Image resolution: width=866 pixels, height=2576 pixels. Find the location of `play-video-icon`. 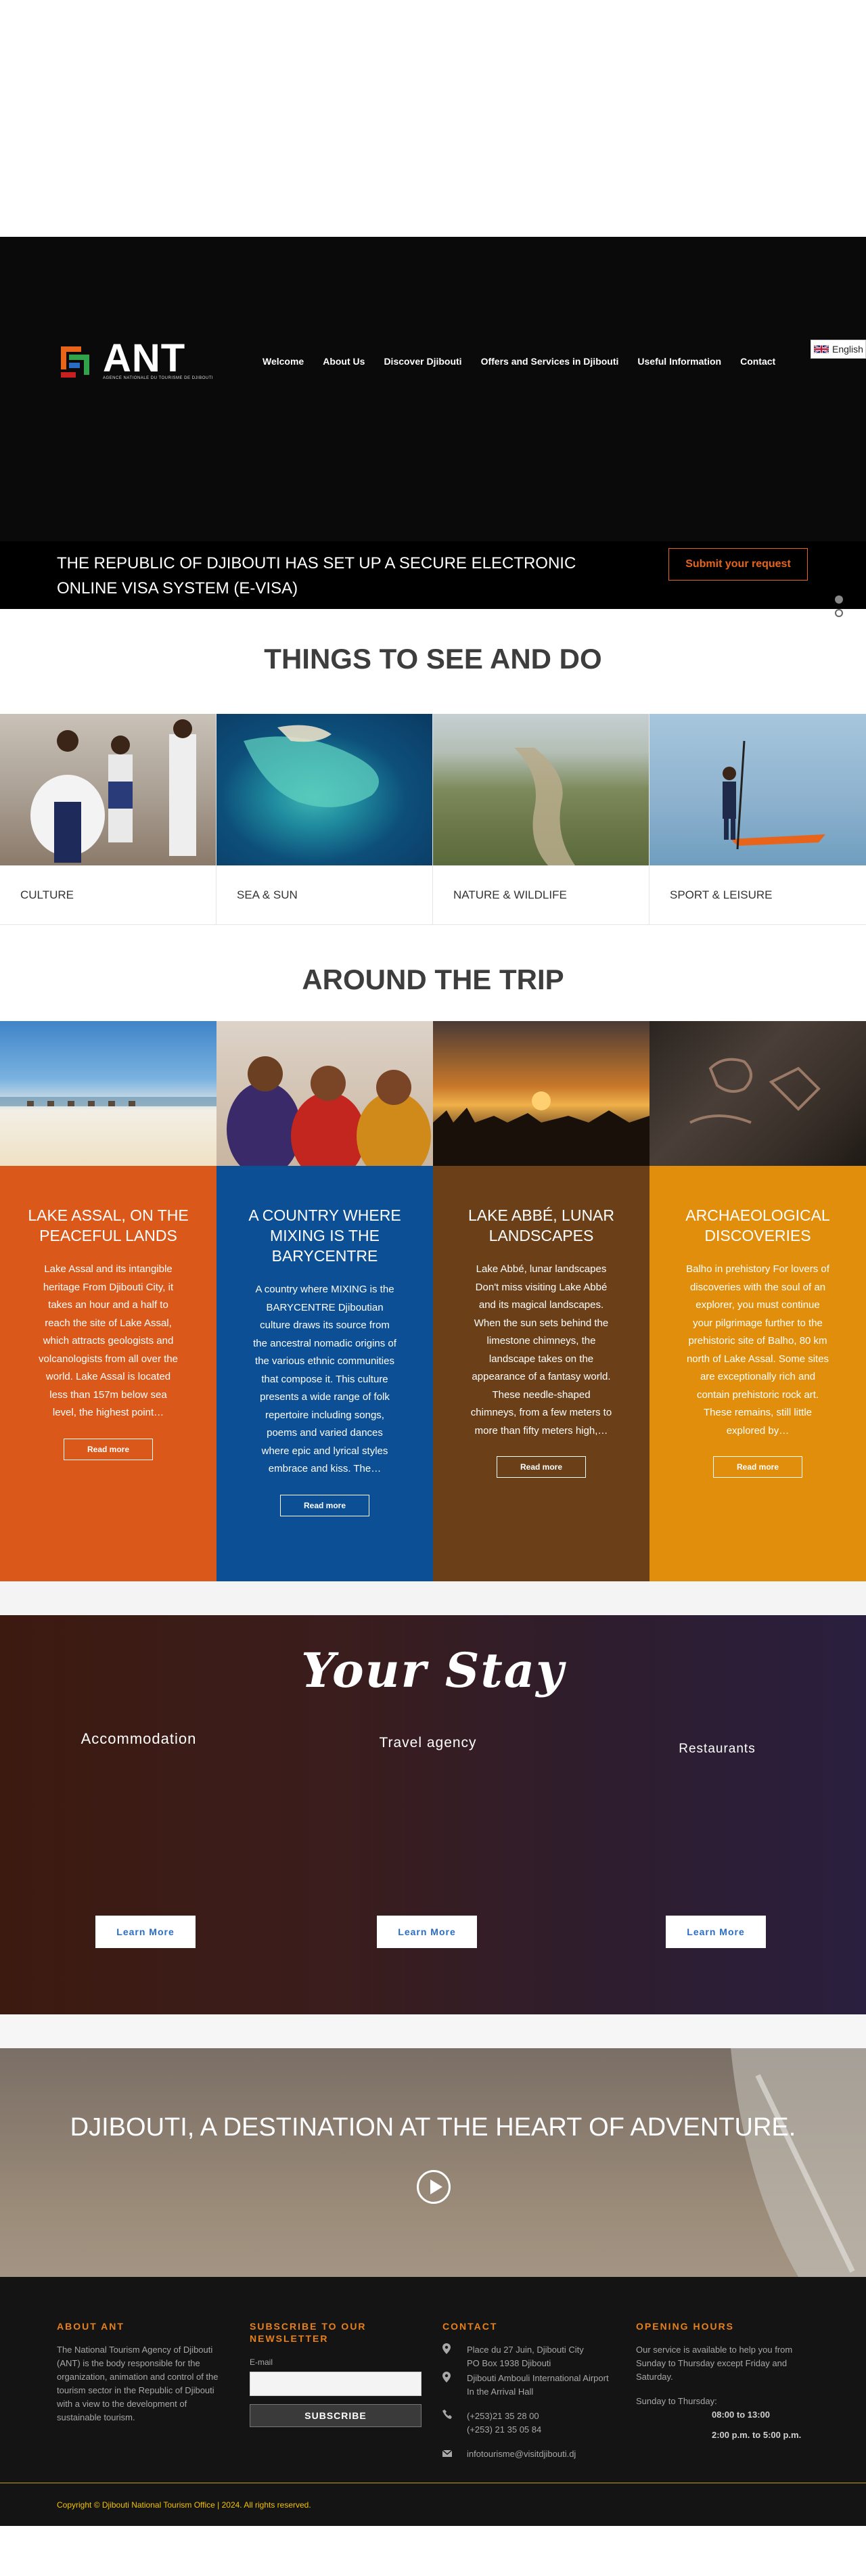

play-video-icon is located at coordinates (434, 2187).